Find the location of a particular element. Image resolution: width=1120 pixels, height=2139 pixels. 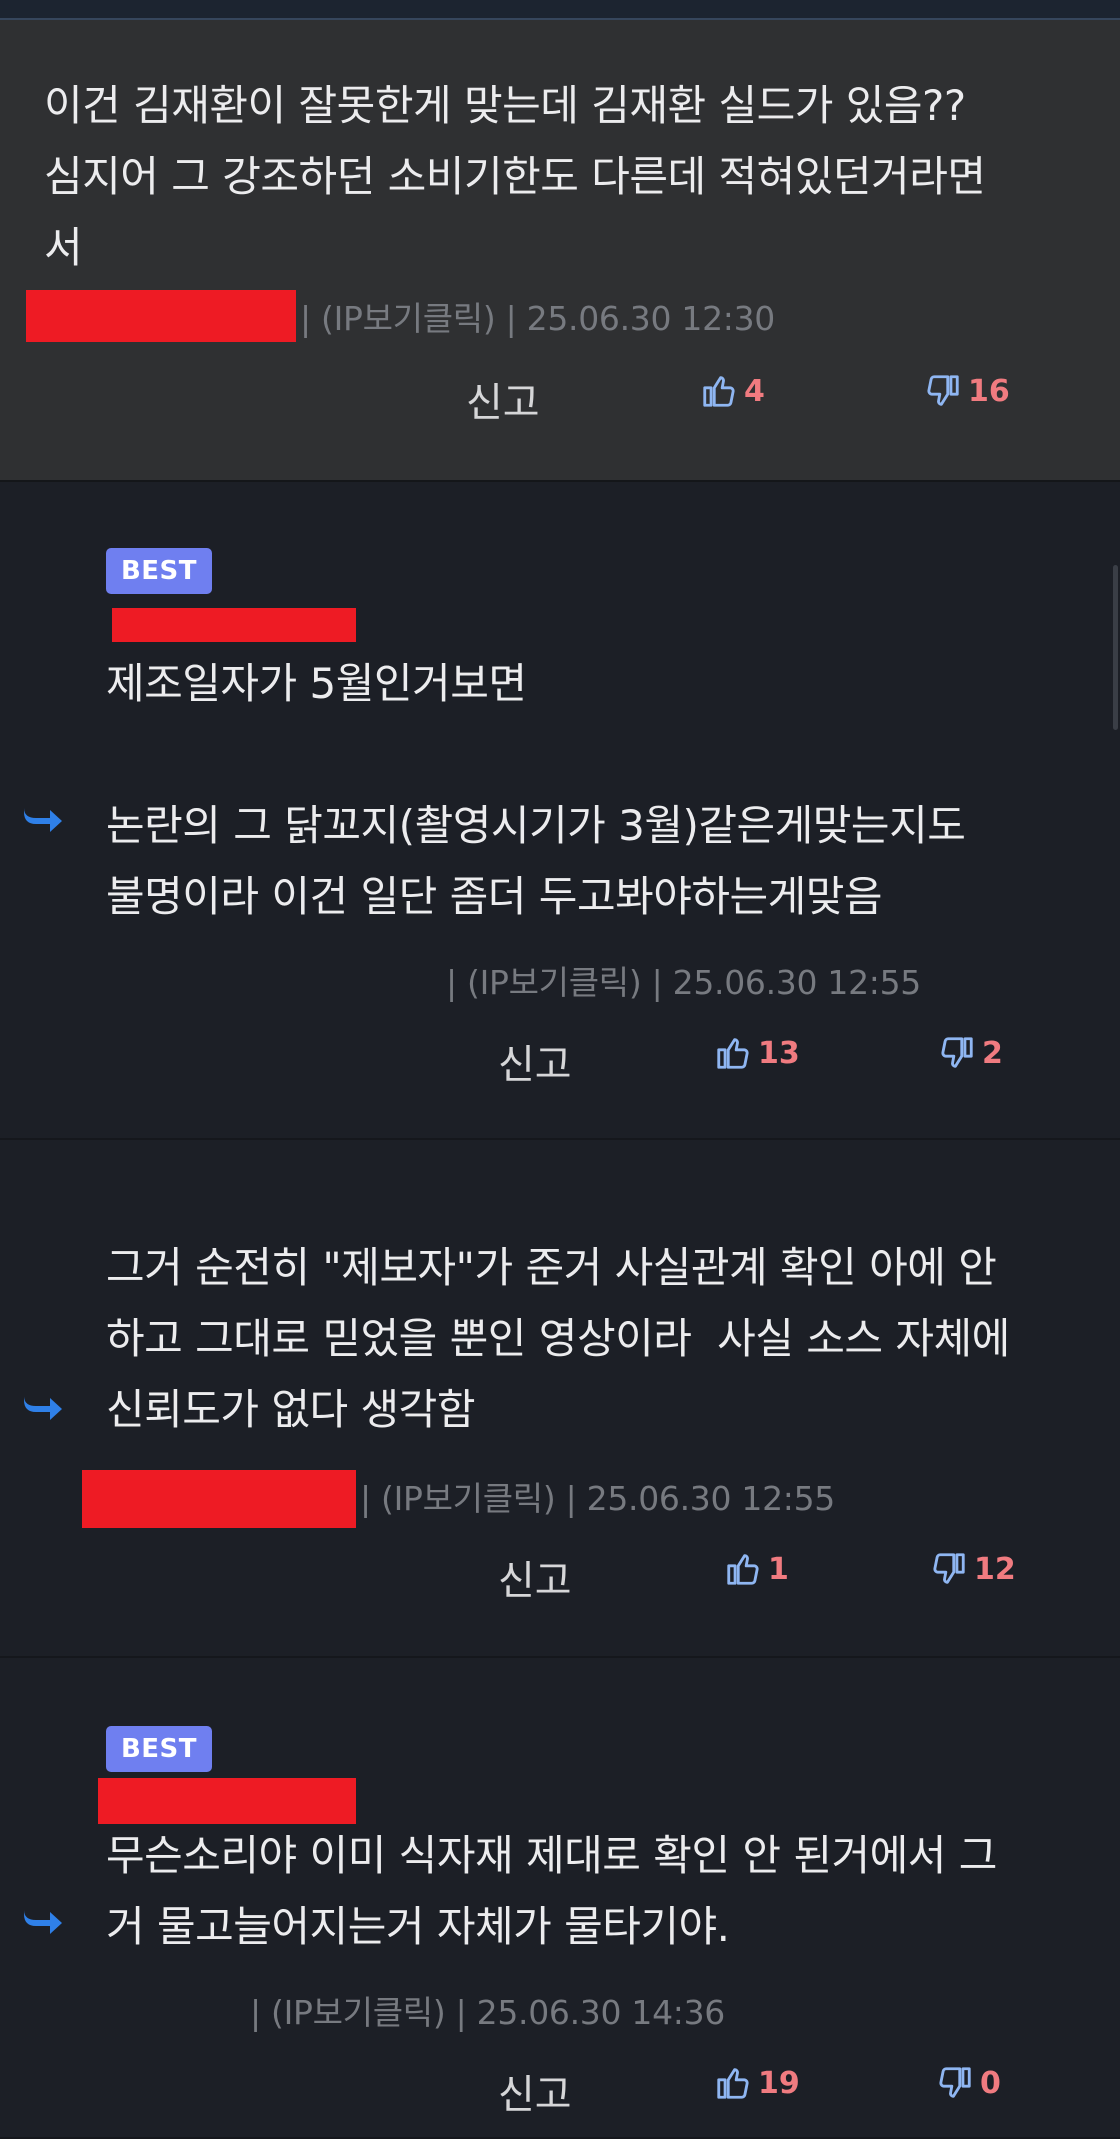

like-button: 13 is located at coordinates (757, 1053).